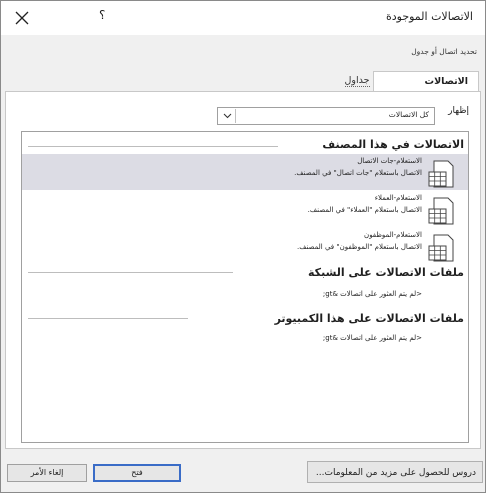 The height and width of the screenshot is (493, 486). Describe the element at coordinates (389, 161) in the screenshot. I see `connection-name: الاستعلام-جات الاتصال` at that location.